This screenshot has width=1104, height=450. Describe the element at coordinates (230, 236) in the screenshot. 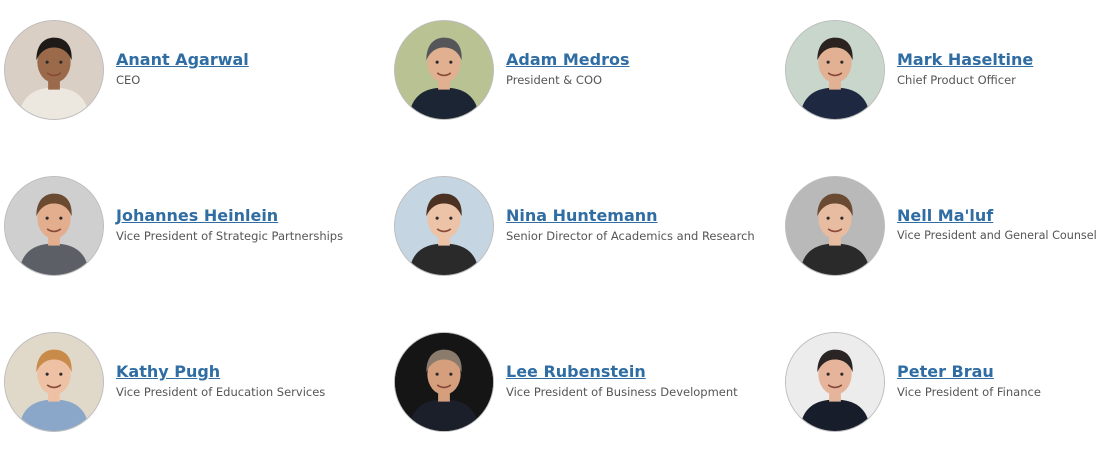

I see `team-member-title: Vice President of Strategic Partnerships` at that location.